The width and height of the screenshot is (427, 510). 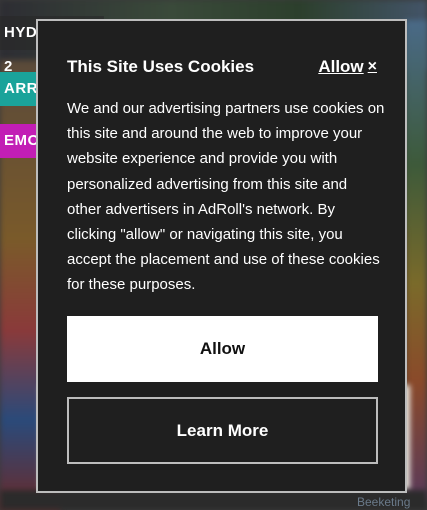 I want to click on learn-more-button: Learn More, so click(x=222, y=430).